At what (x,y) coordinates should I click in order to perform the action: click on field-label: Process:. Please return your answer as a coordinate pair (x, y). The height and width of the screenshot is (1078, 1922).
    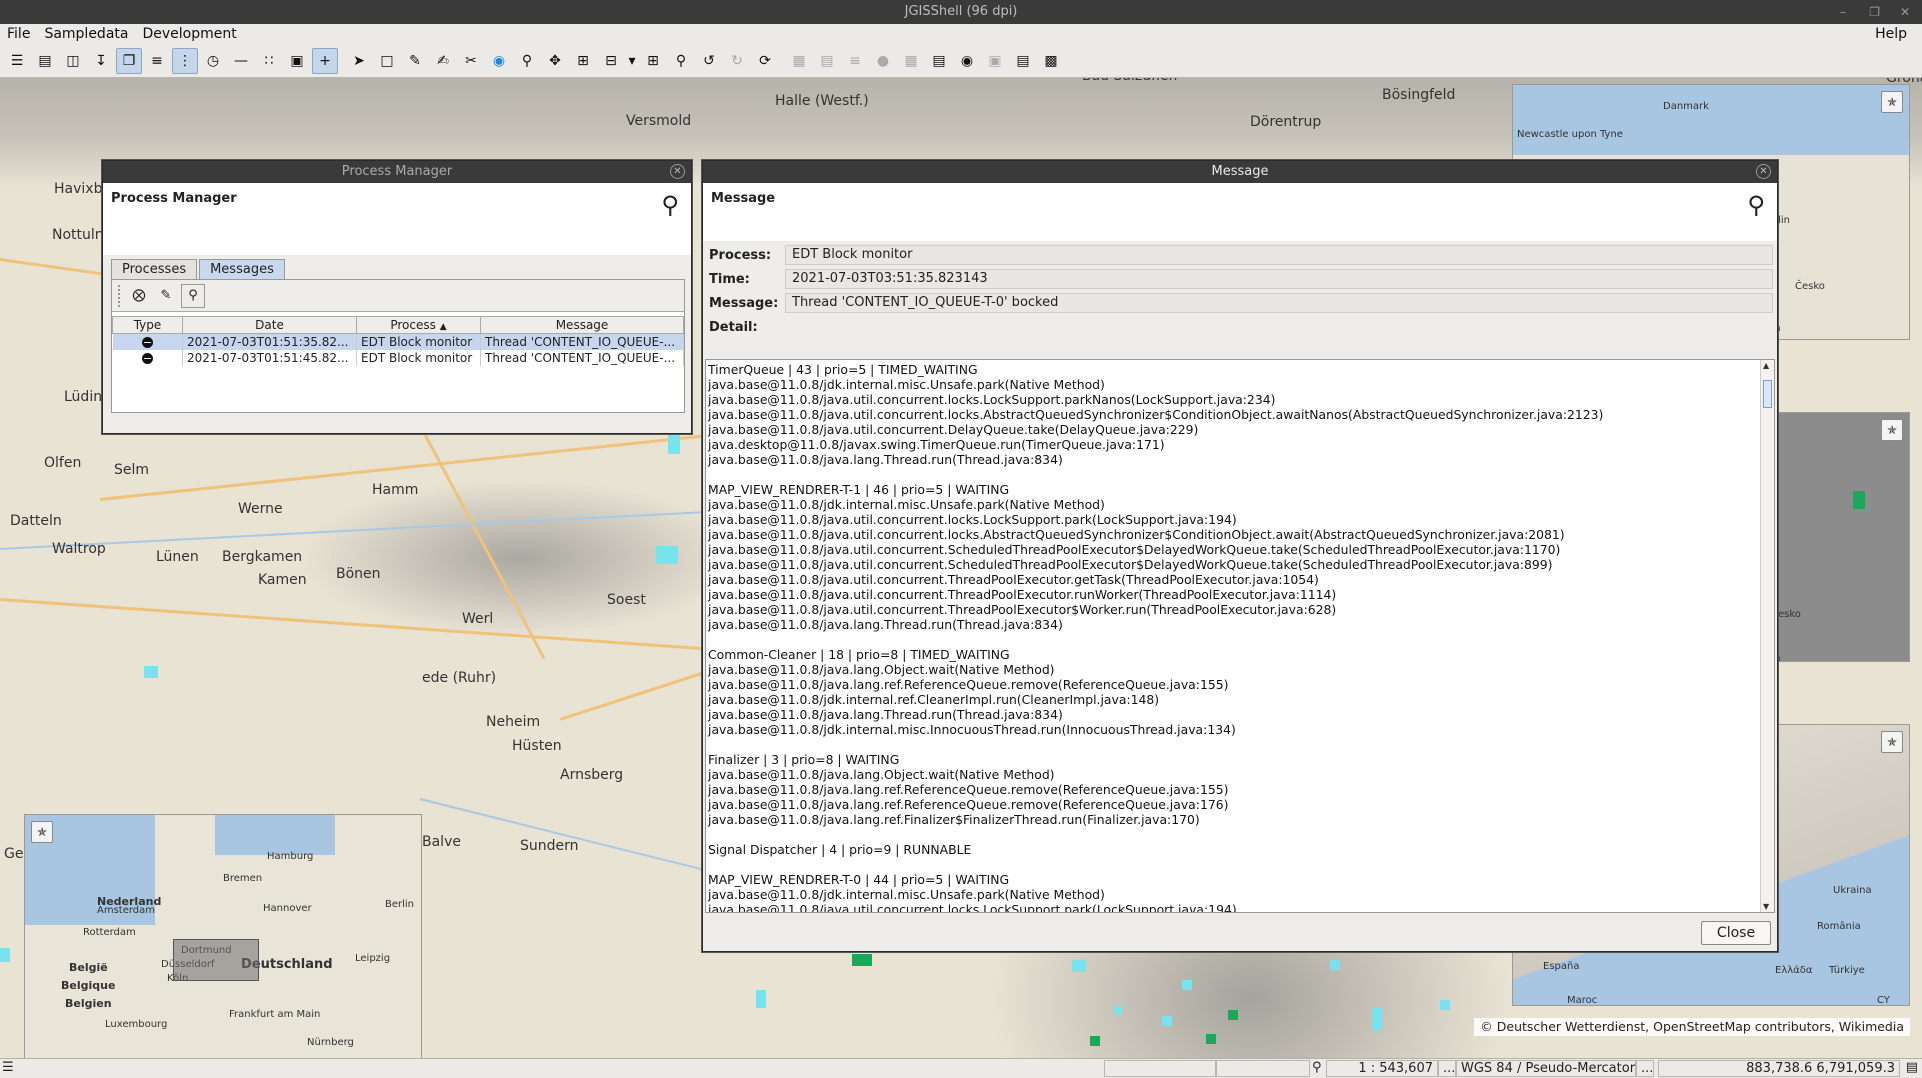
    Looking at the image, I should click on (740, 255).